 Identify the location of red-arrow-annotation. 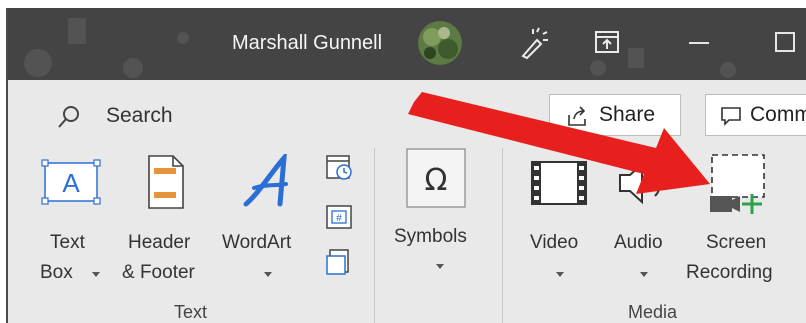
(559, 143).